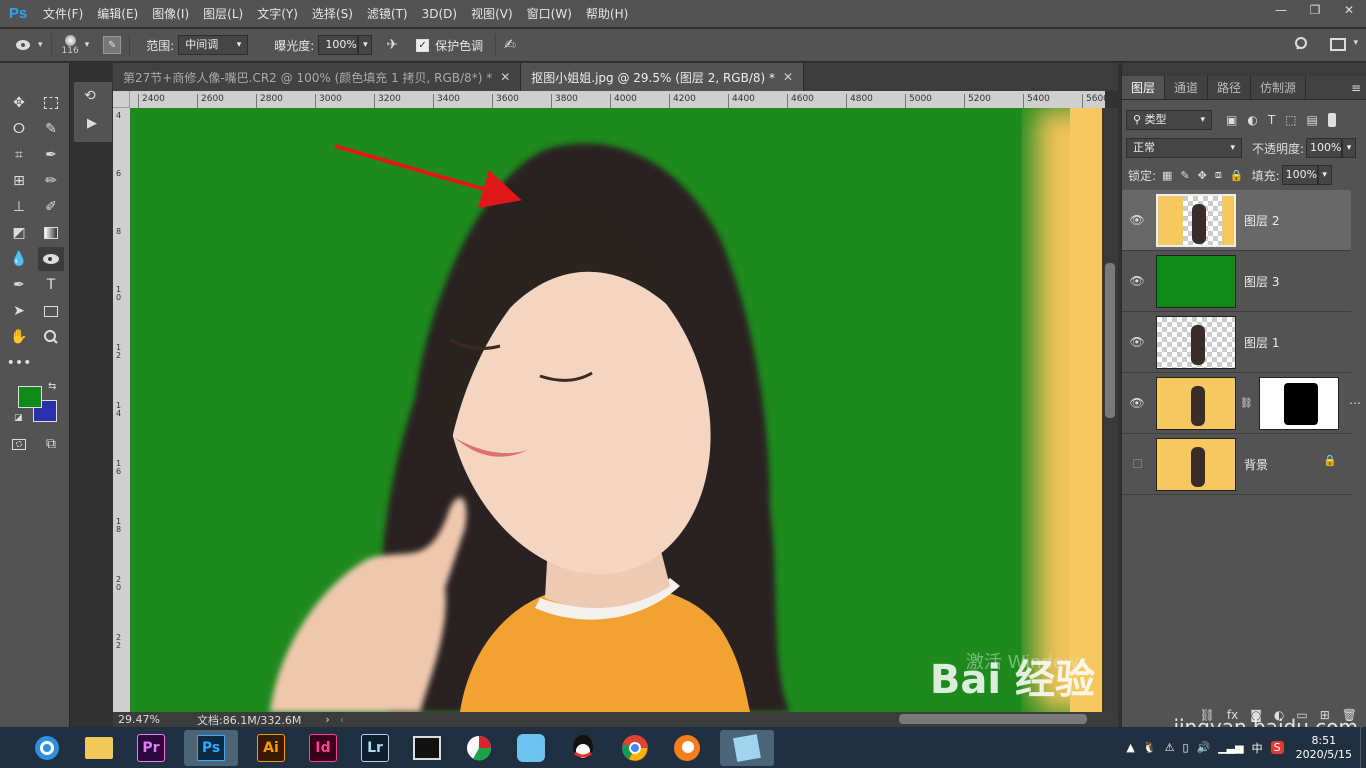 The height and width of the screenshot is (768, 1366). I want to click on filter-smart-object-icon: ▤, so click(1312, 120).